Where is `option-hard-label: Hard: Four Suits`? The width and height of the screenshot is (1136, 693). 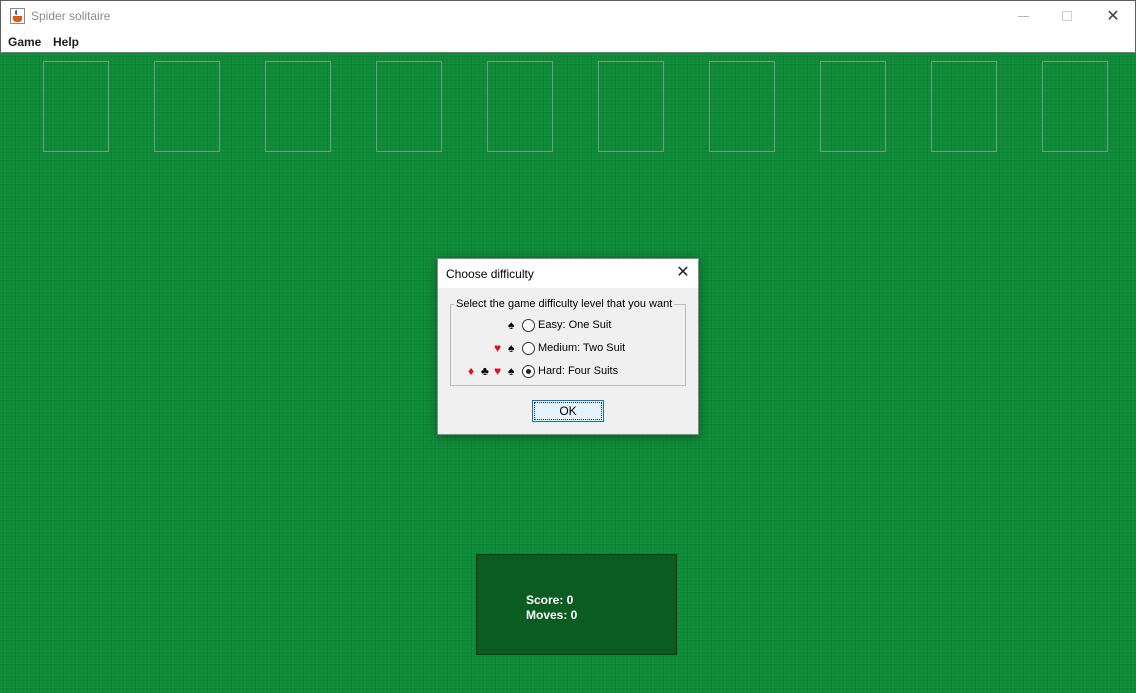 option-hard-label: Hard: Four Suits is located at coordinates (578, 371).